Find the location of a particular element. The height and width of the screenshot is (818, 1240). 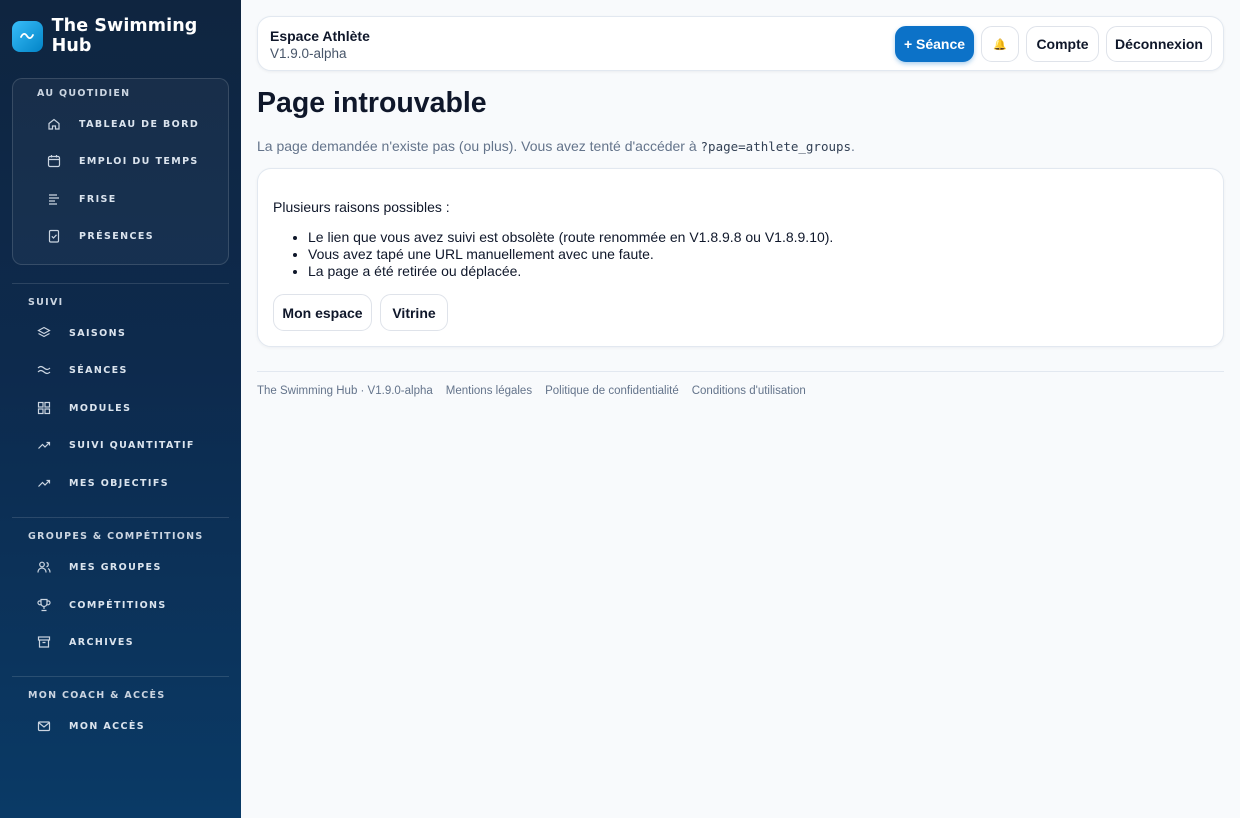

sidebar-item-dashboard: Tableau de bord is located at coordinates (122, 124).